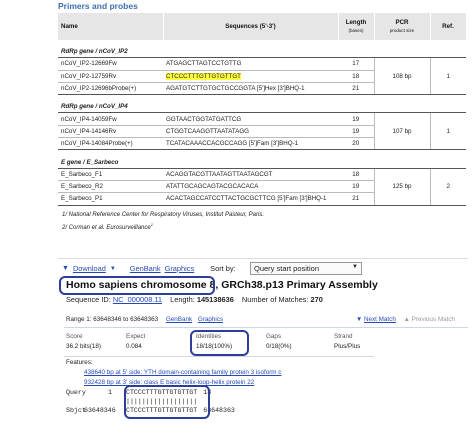 This screenshot has height=433, width=474. What do you see at coordinates (356, 30) in the screenshot?
I see `col-header-length-sub: (bases)` at bounding box center [356, 30].